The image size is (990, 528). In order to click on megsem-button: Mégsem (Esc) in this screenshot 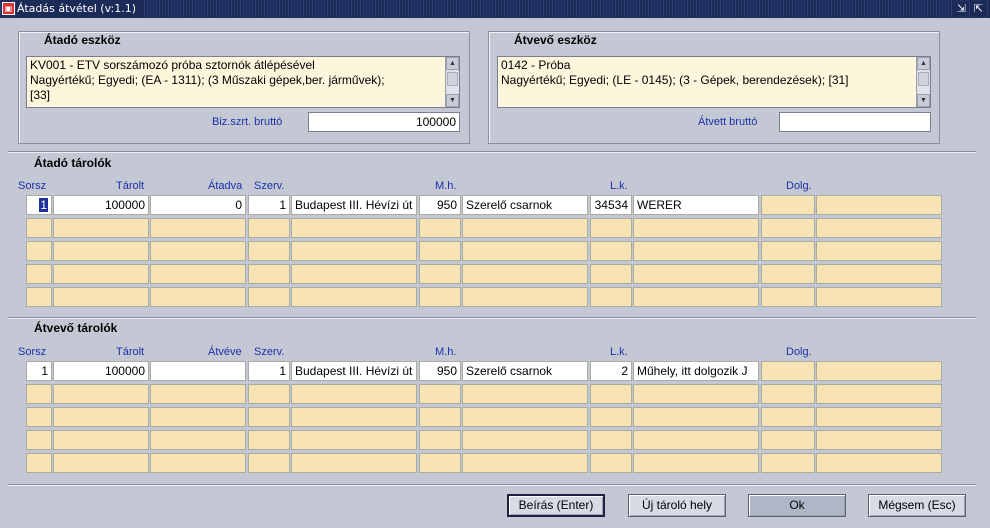, I will do `click(917, 505)`.